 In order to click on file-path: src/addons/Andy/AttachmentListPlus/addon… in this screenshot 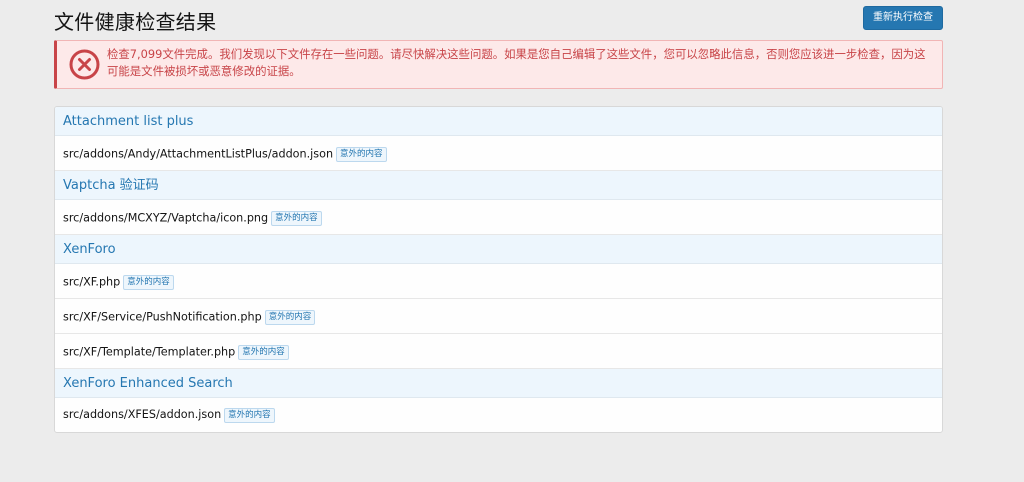, I will do `click(198, 154)`.